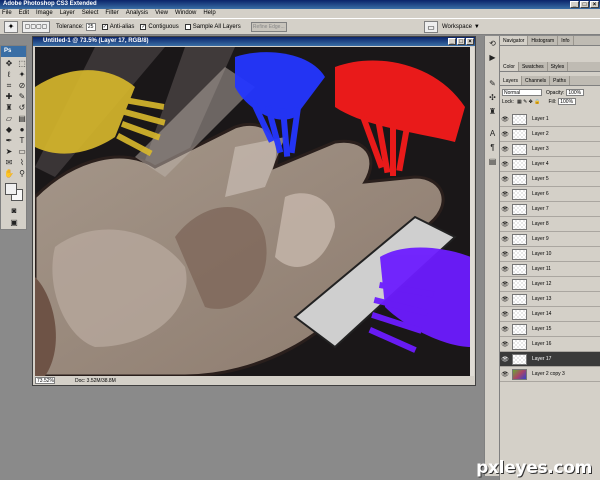 The image size is (600, 480). What do you see at coordinates (472, 211) in the screenshot?
I see `vertical-scrollbar` at bounding box center [472, 211].